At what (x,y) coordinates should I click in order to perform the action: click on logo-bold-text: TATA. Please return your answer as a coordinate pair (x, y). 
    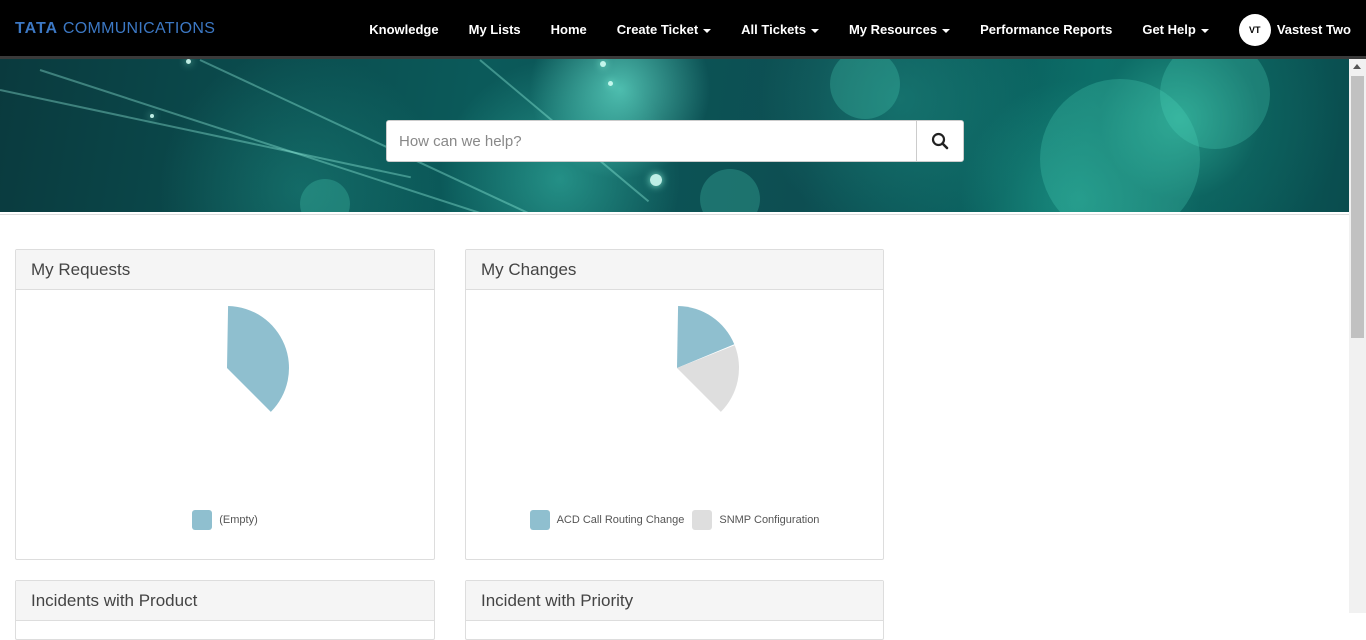
    Looking at the image, I should click on (37, 28).